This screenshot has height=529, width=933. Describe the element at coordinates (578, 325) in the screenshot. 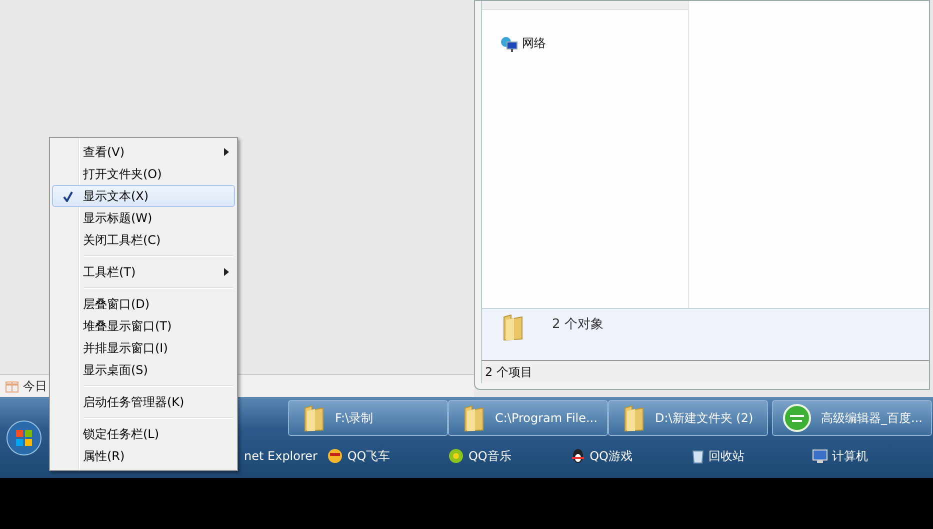

I see `item-count-summary: 2 个对象` at that location.